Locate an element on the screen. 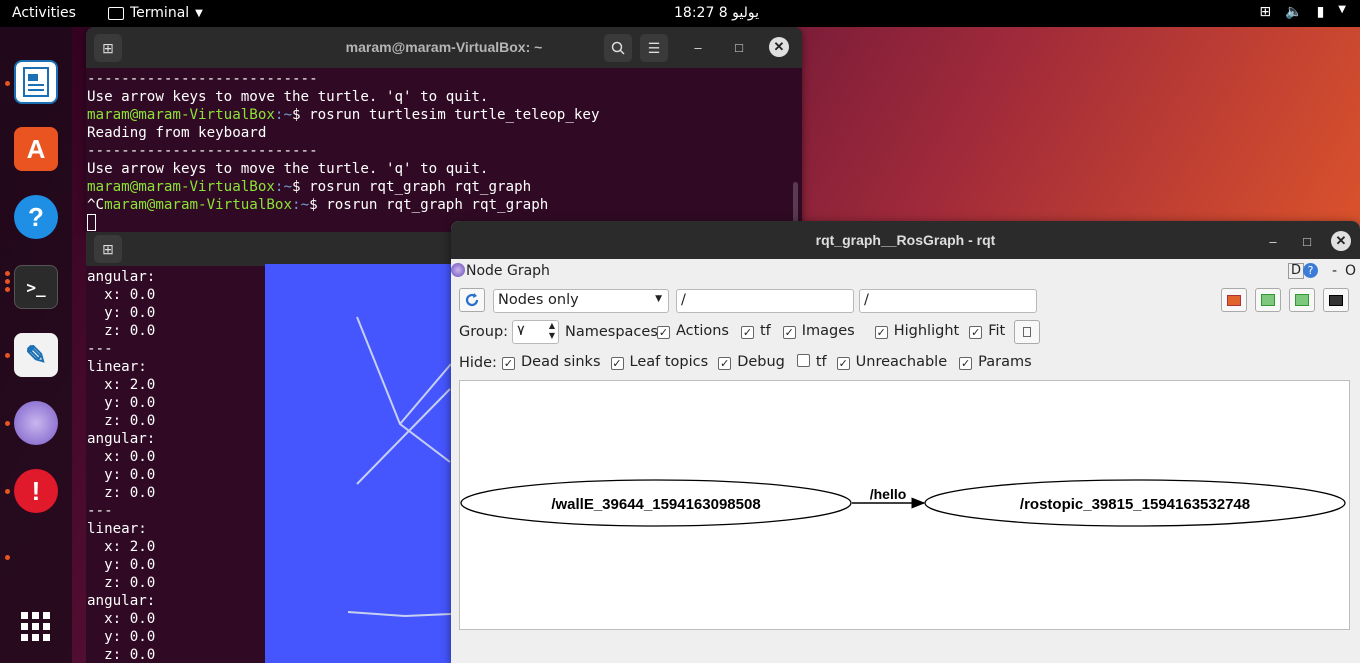  scrollbar is located at coordinates (795, 204).